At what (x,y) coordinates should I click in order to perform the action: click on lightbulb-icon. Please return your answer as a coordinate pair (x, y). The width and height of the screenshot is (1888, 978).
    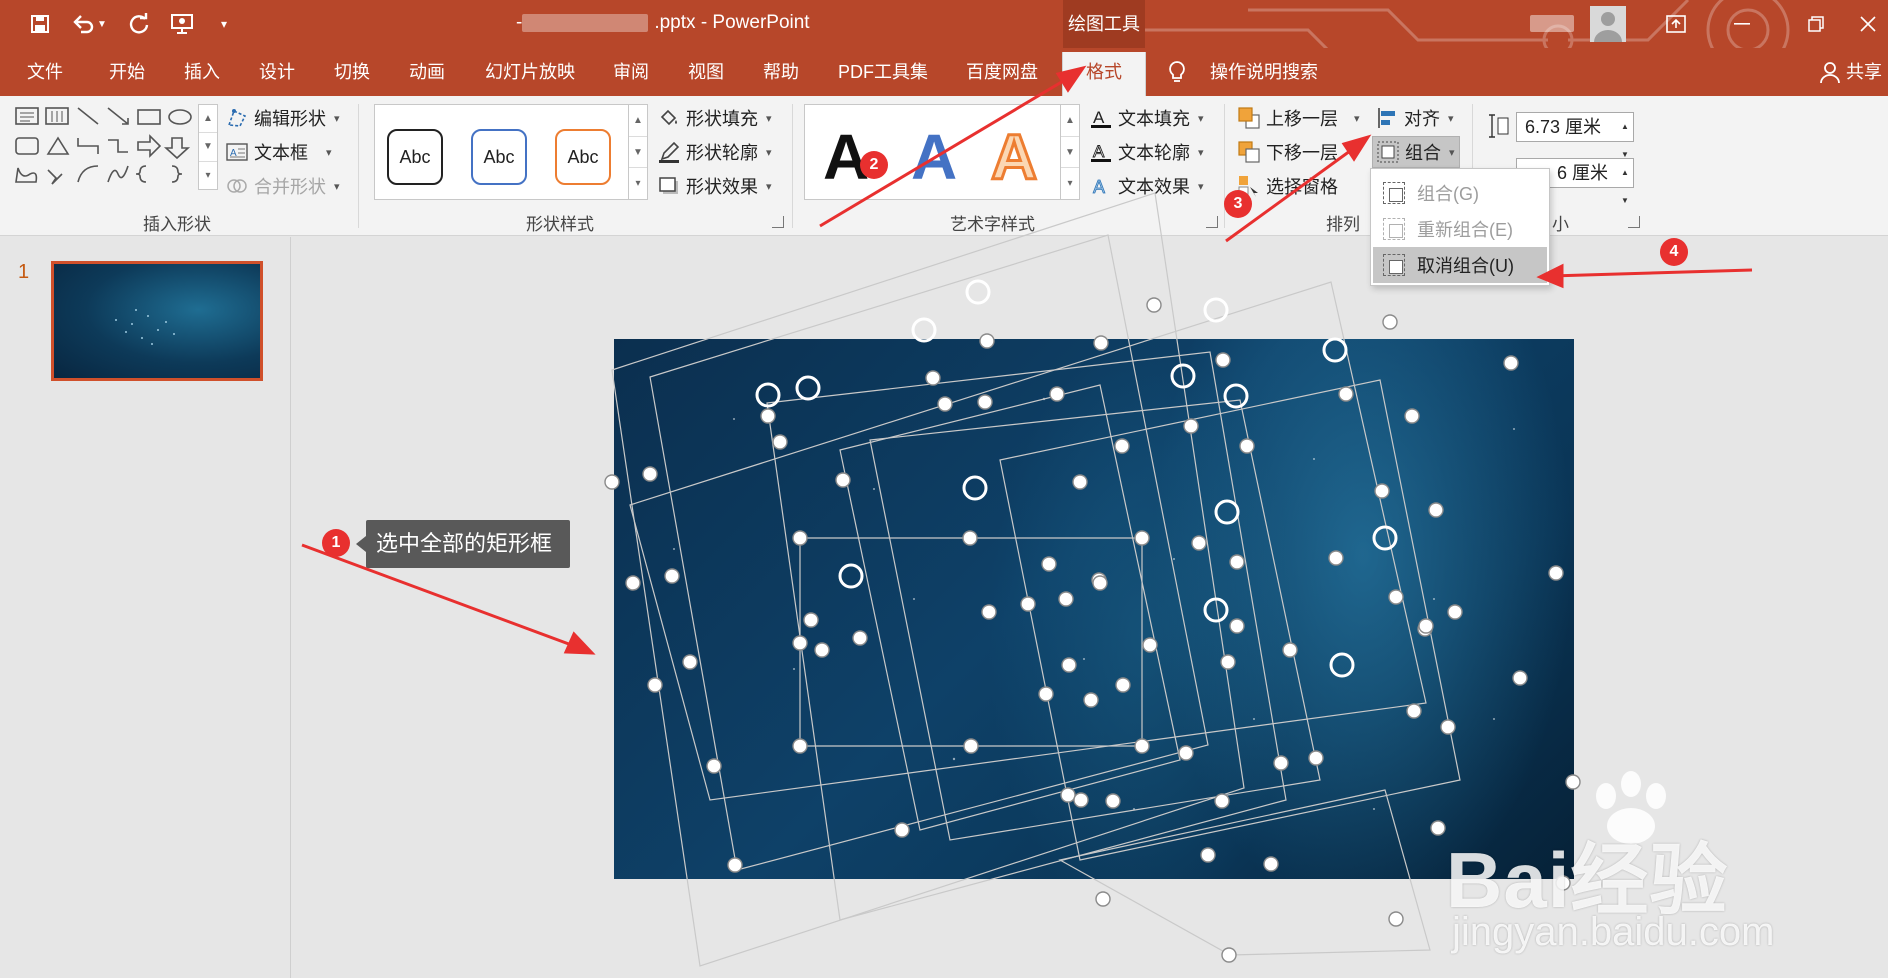
    Looking at the image, I should click on (1177, 71).